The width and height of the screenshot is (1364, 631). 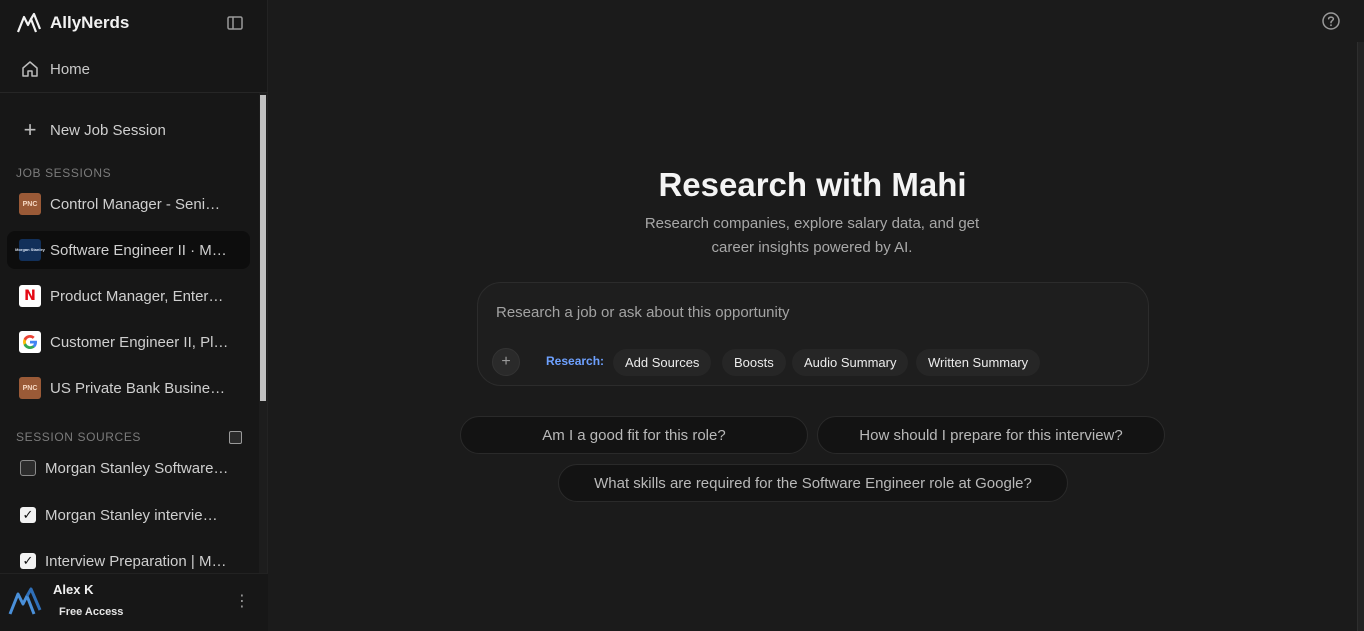 I want to click on sidebar-scrollbar, so click(x=263, y=333).